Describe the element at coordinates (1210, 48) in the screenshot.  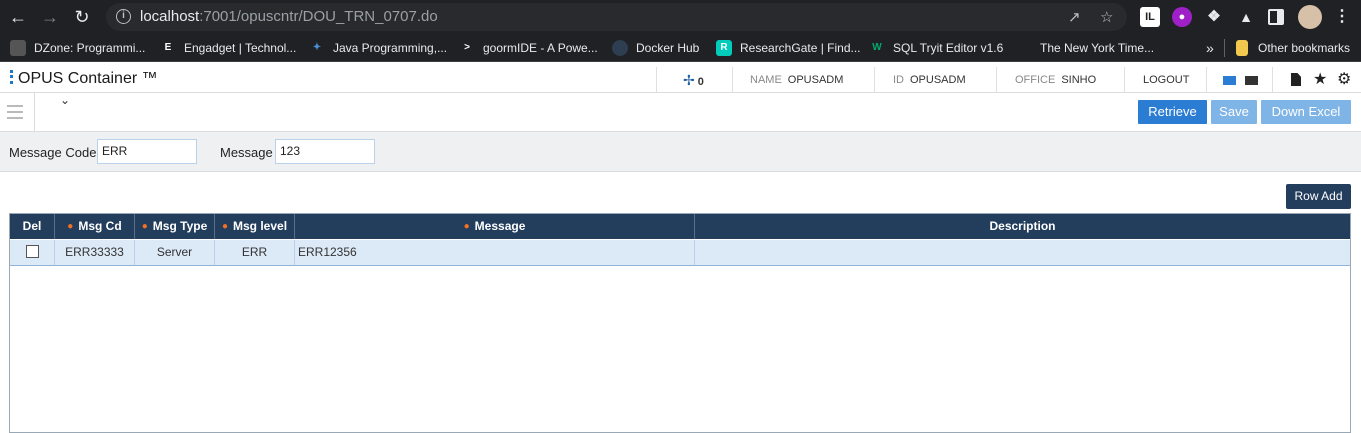
I see `more-bookmarks: »` at that location.